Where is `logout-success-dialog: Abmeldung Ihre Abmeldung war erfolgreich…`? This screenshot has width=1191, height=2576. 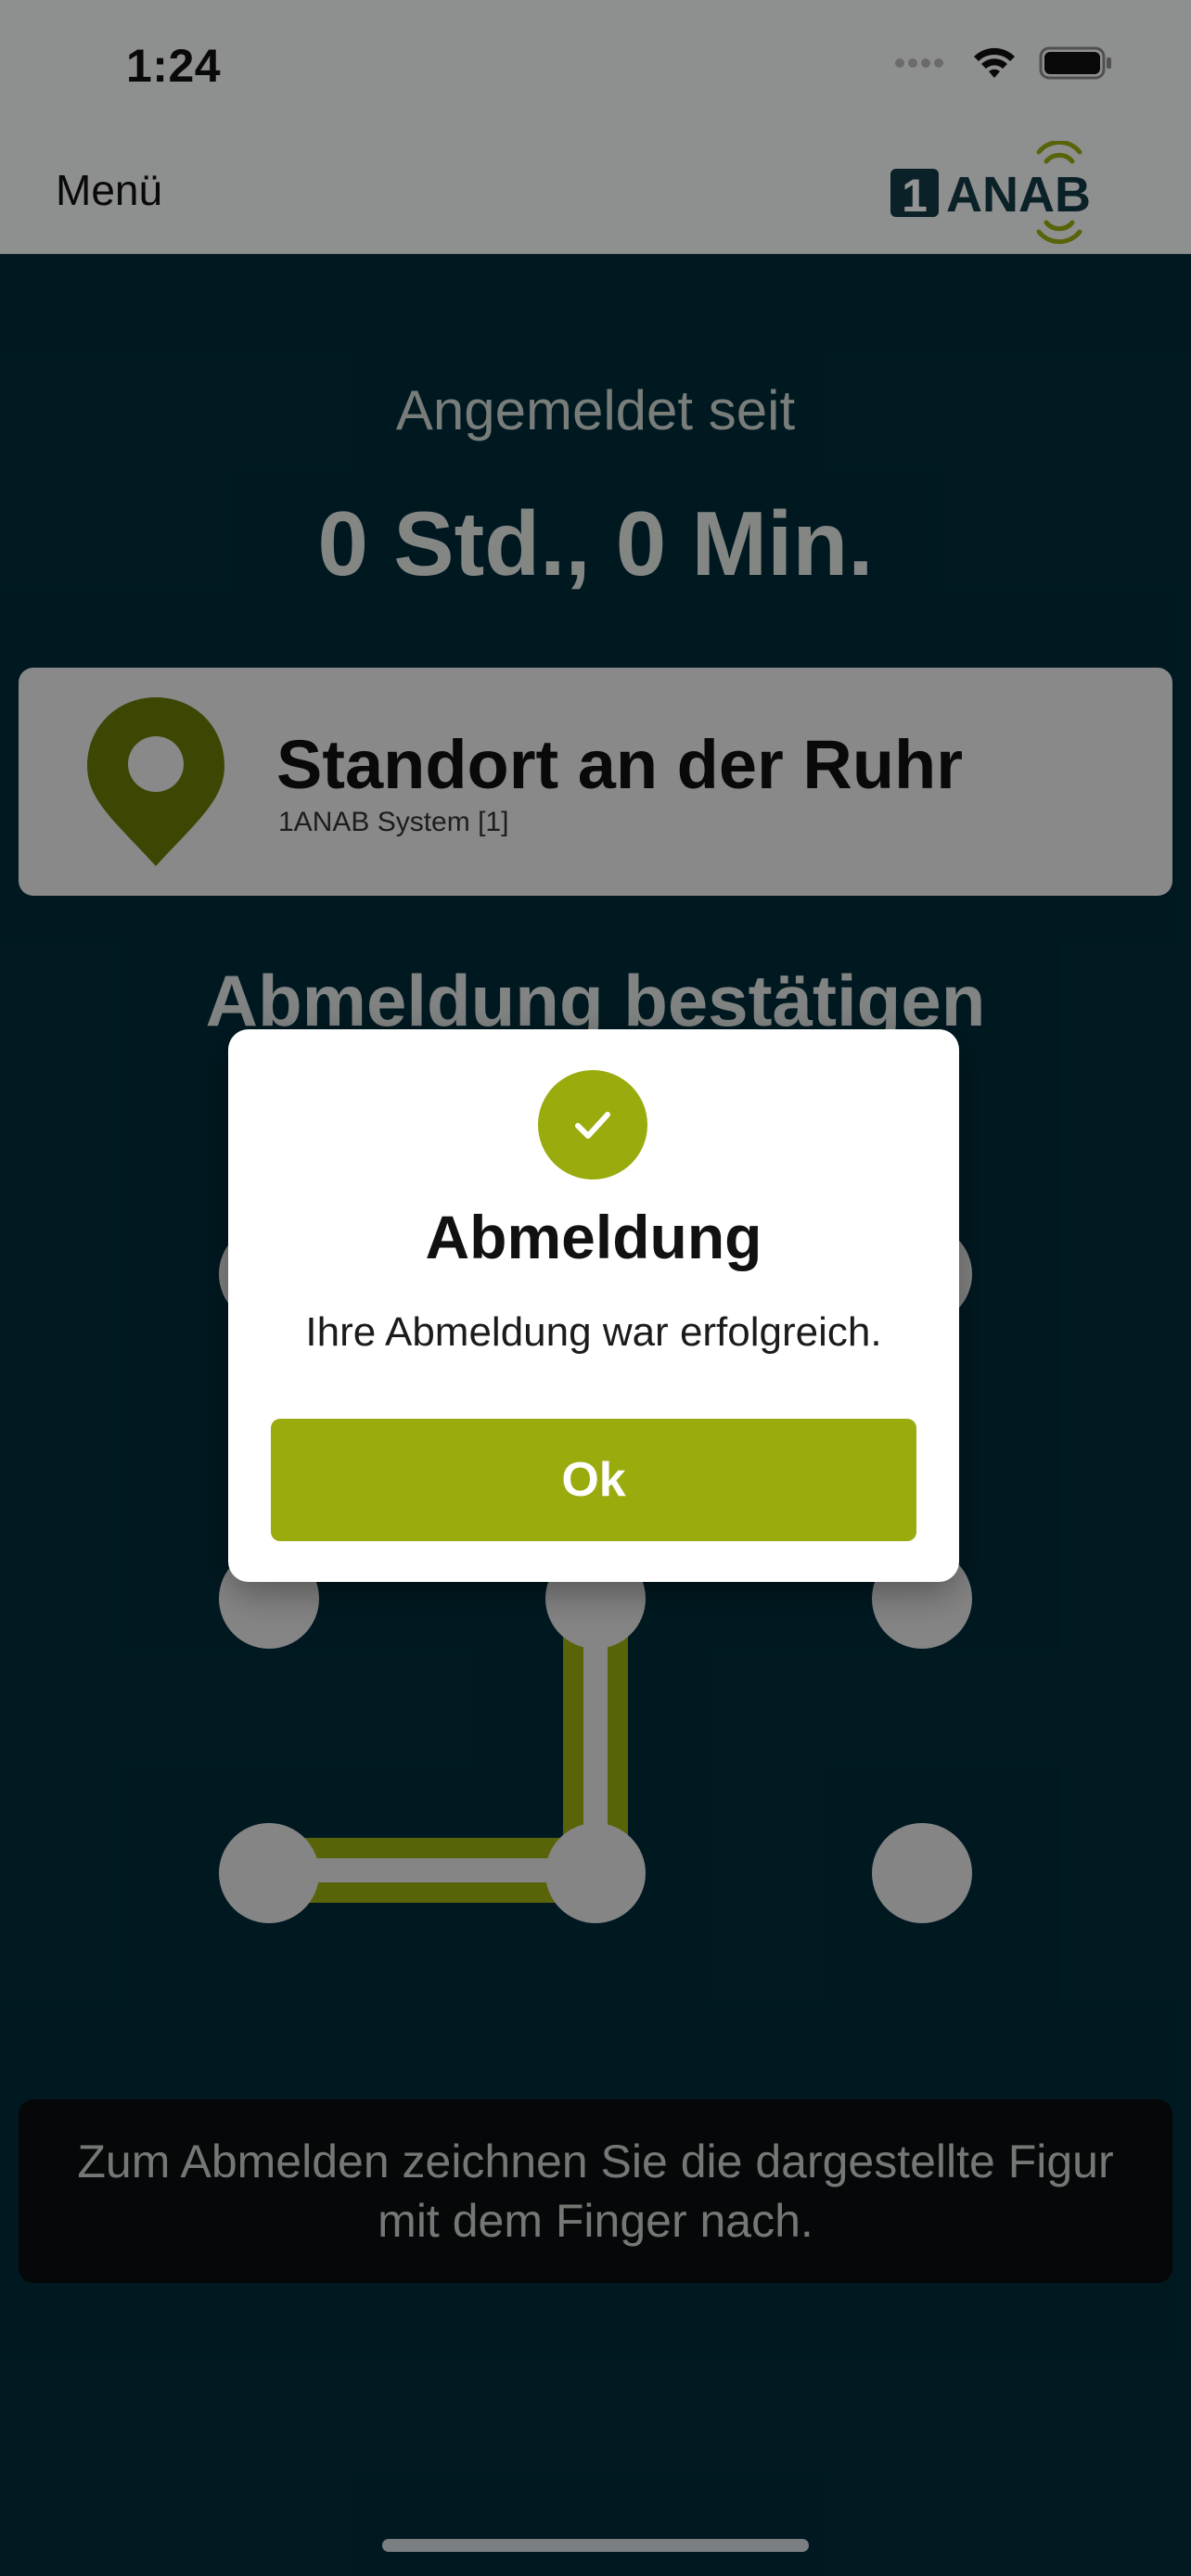
logout-success-dialog: Abmeldung Ihre Abmeldung war erfolgreich… is located at coordinates (593, 1305).